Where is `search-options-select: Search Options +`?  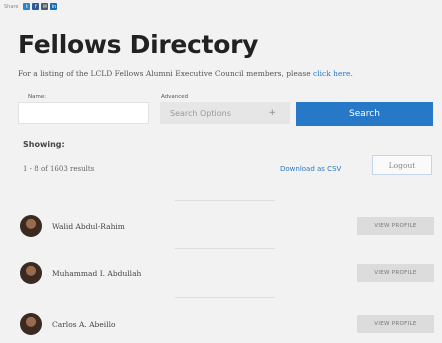
search-options-select: Search Options + is located at coordinates (225, 113).